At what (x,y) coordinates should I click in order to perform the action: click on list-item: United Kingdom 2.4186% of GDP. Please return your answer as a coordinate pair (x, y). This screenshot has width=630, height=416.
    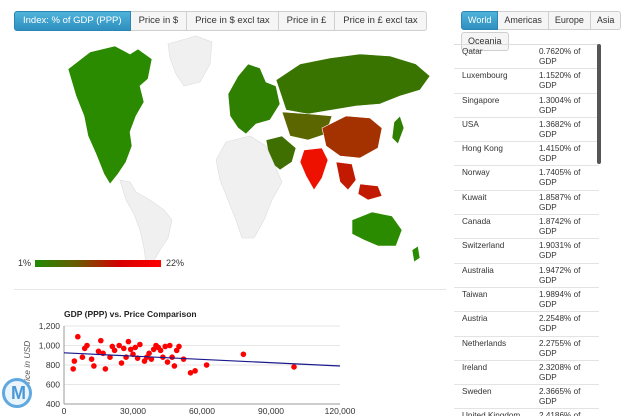
    Looking at the image, I should click on (526, 412).